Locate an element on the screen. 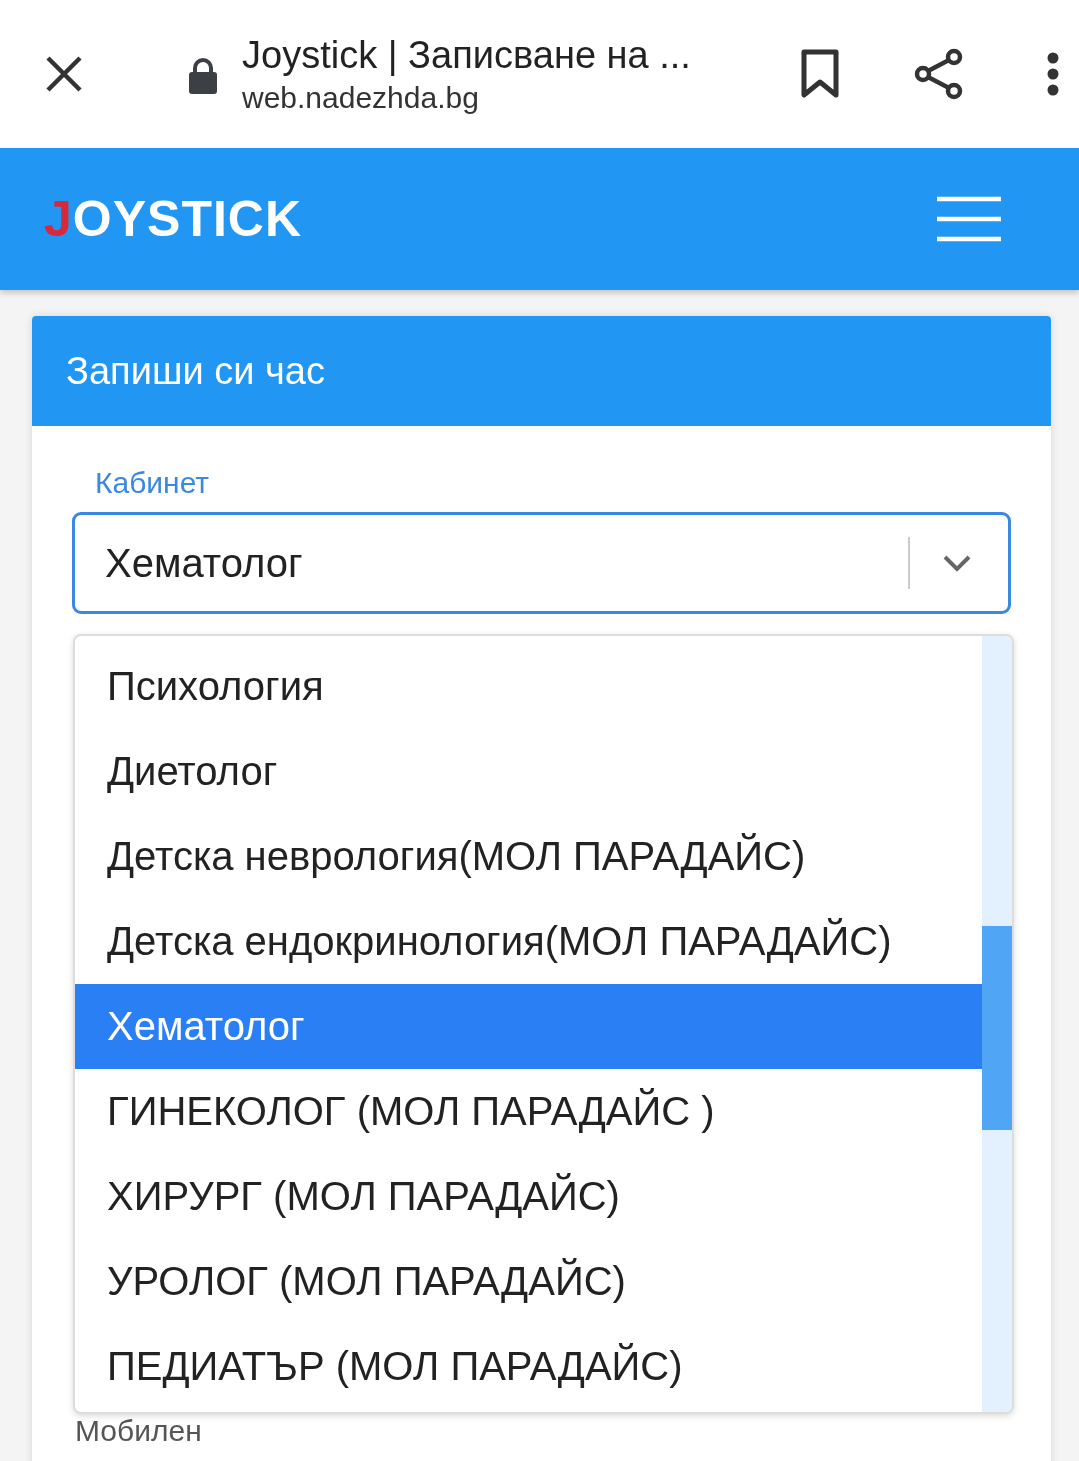 The height and width of the screenshot is (1461, 1079). field-label: Кабинет is located at coordinates (153, 483).